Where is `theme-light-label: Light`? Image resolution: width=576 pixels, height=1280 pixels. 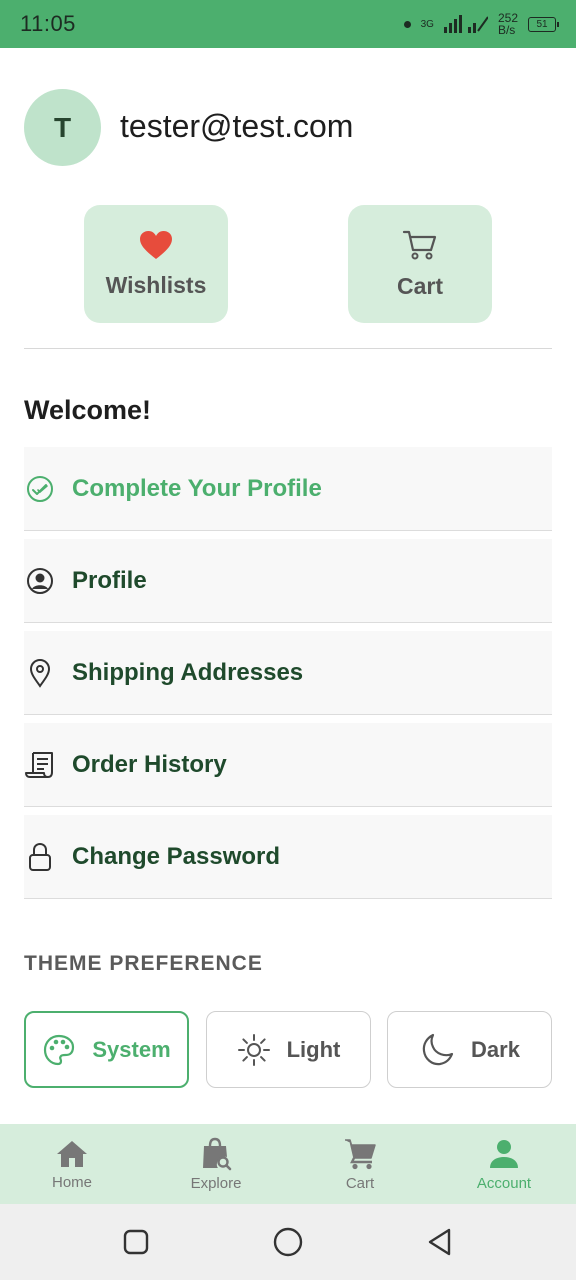 theme-light-label: Light is located at coordinates (313, 1049).